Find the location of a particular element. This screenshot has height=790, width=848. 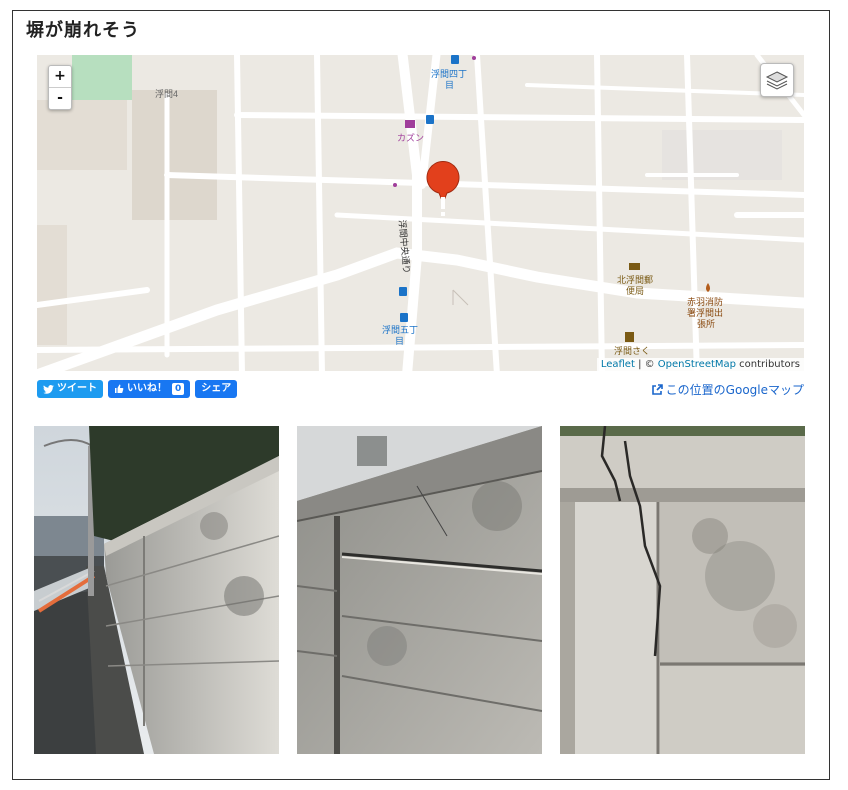

wall-photo-3-image is located at coordinates (682, 590).